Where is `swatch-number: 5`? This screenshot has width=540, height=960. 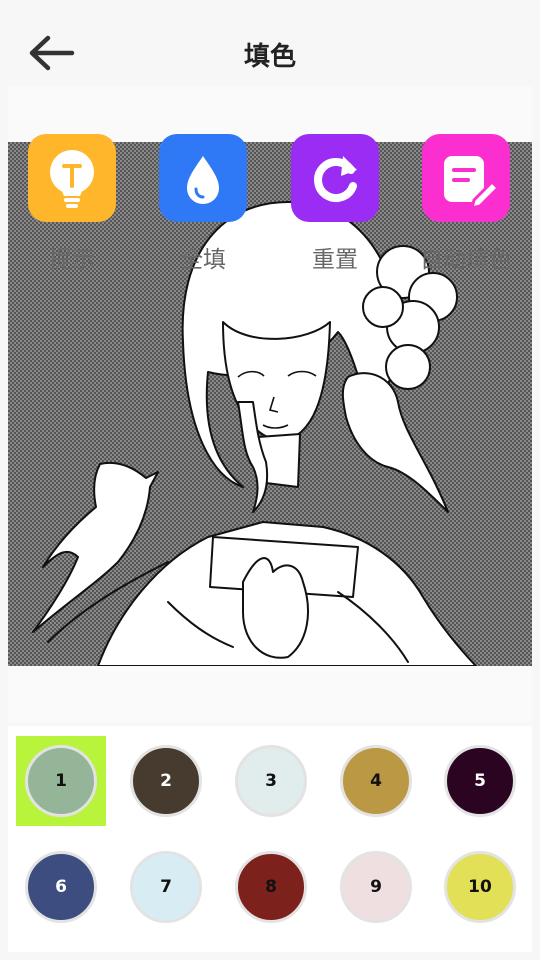 swatch-number: 5 is located at coordinates (480, 781).